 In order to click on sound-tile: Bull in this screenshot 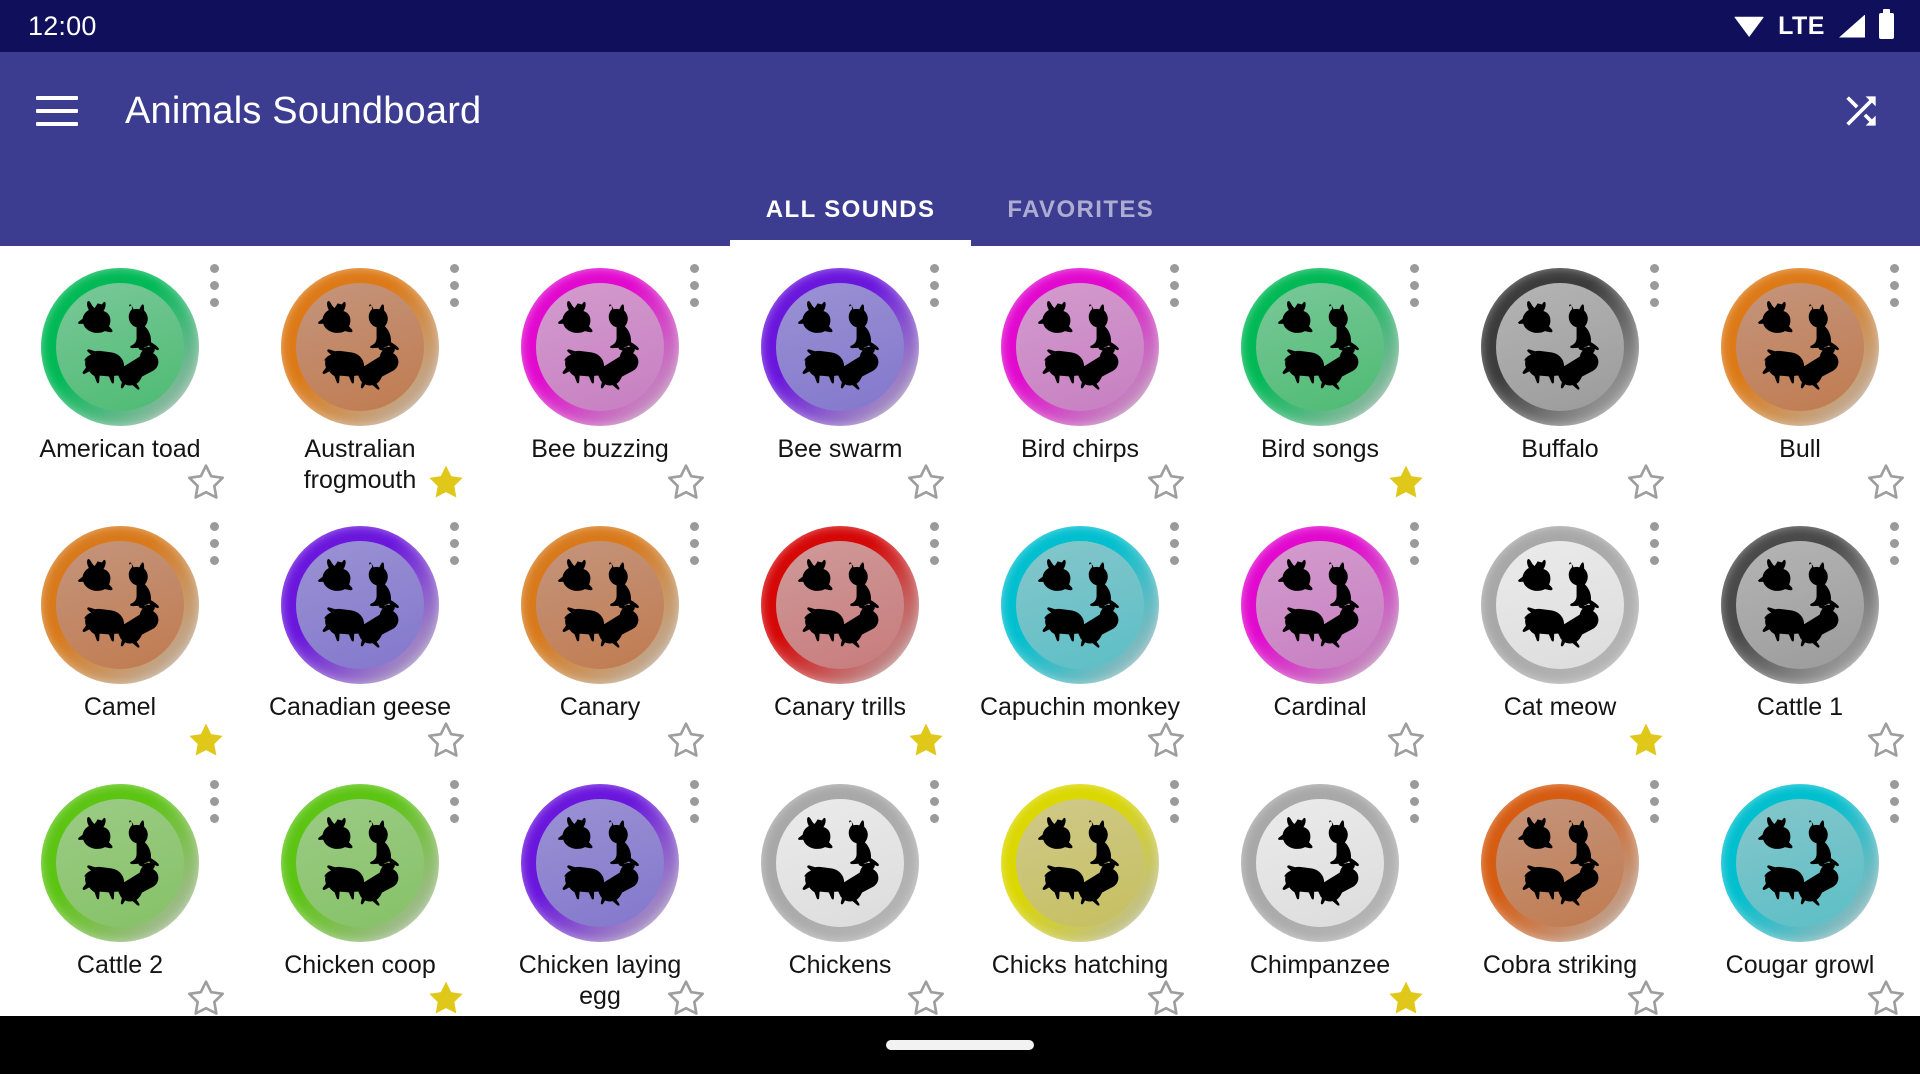, I will do `click(1800, 379)`.